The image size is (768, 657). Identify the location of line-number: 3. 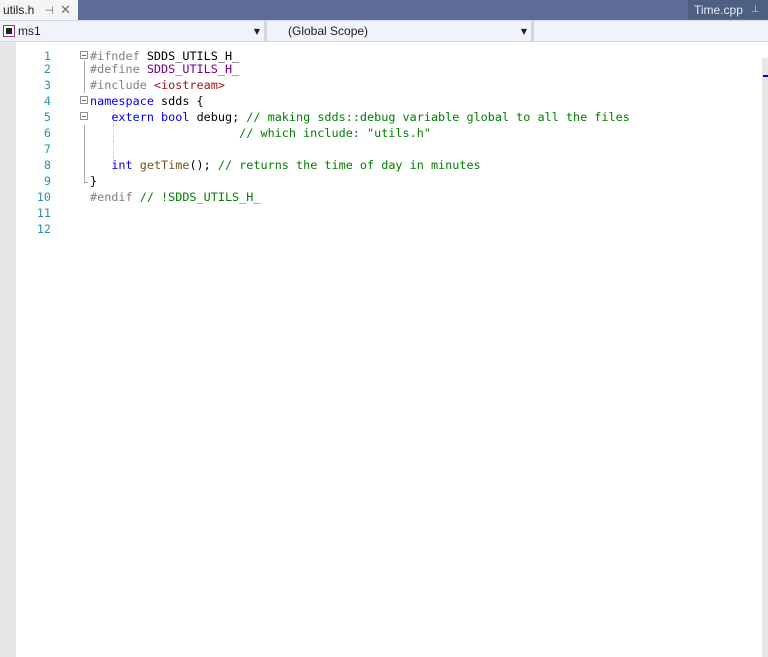
(47, 85).